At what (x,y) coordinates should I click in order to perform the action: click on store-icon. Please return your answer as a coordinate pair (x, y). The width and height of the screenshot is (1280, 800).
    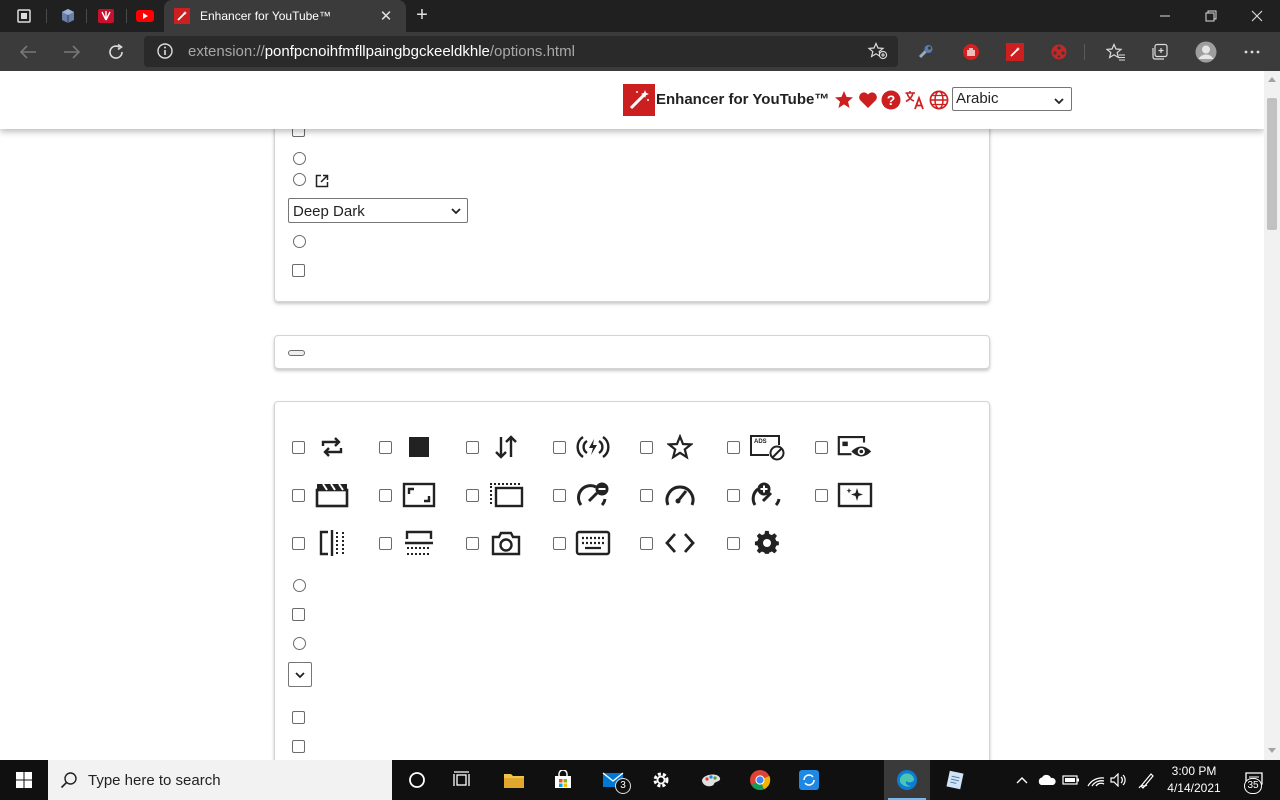
    Looking at the image, I should click on (563, 780).